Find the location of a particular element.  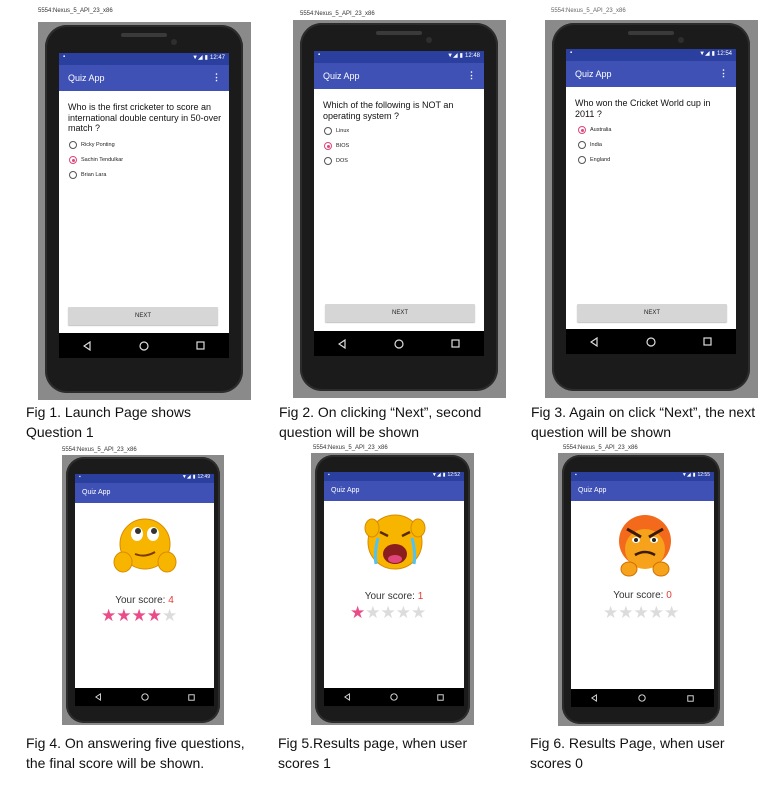

app-title: Quiz App is located at coordinates (86, 78).